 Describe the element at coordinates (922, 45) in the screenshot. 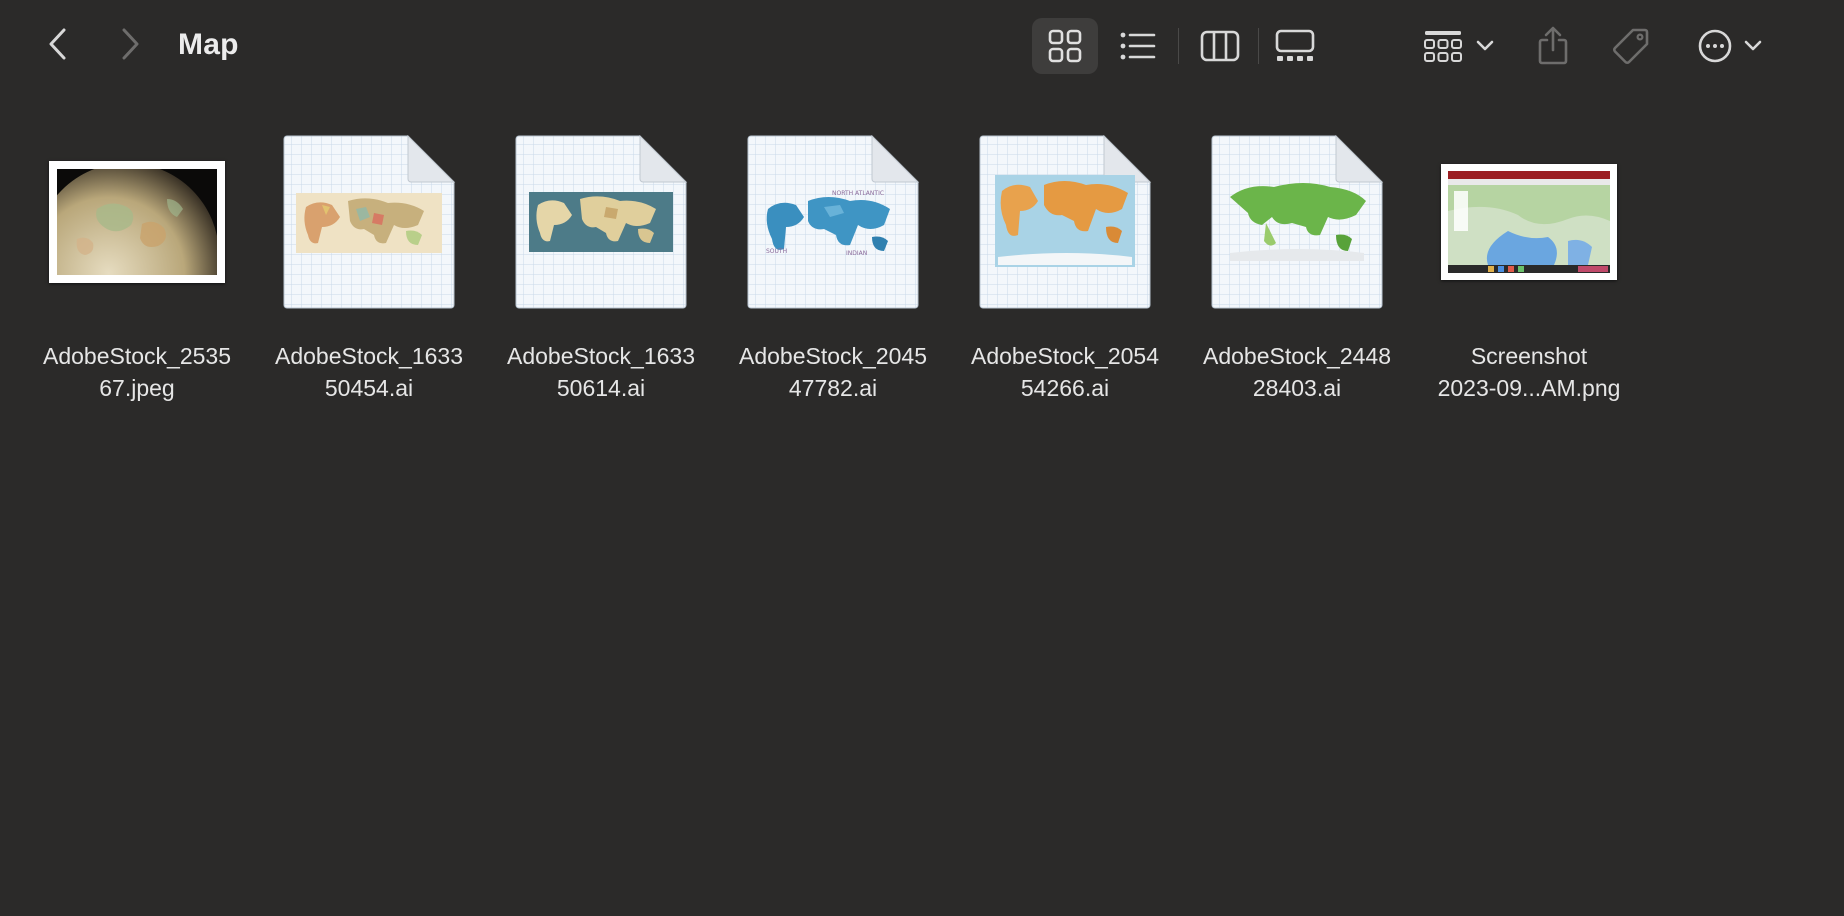

I see `toolbar: Map` at that location.